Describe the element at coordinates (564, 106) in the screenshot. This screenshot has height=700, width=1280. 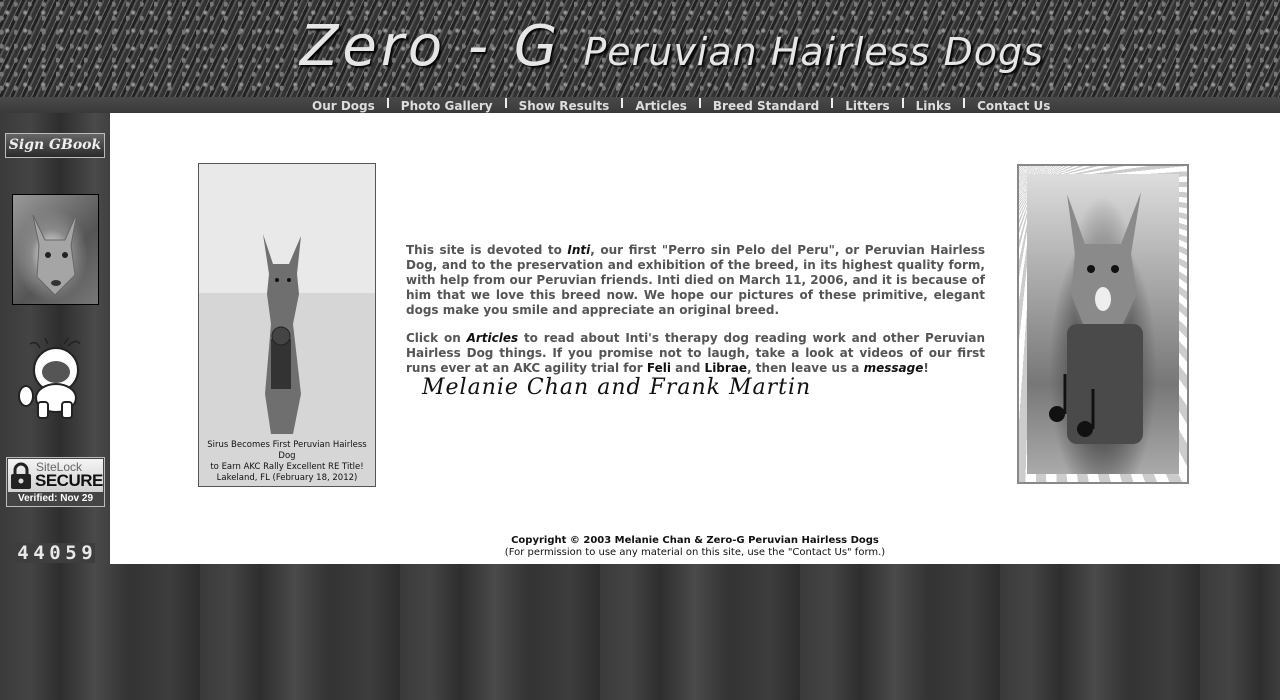
I see `nav-show-results: Show Results` at that location.